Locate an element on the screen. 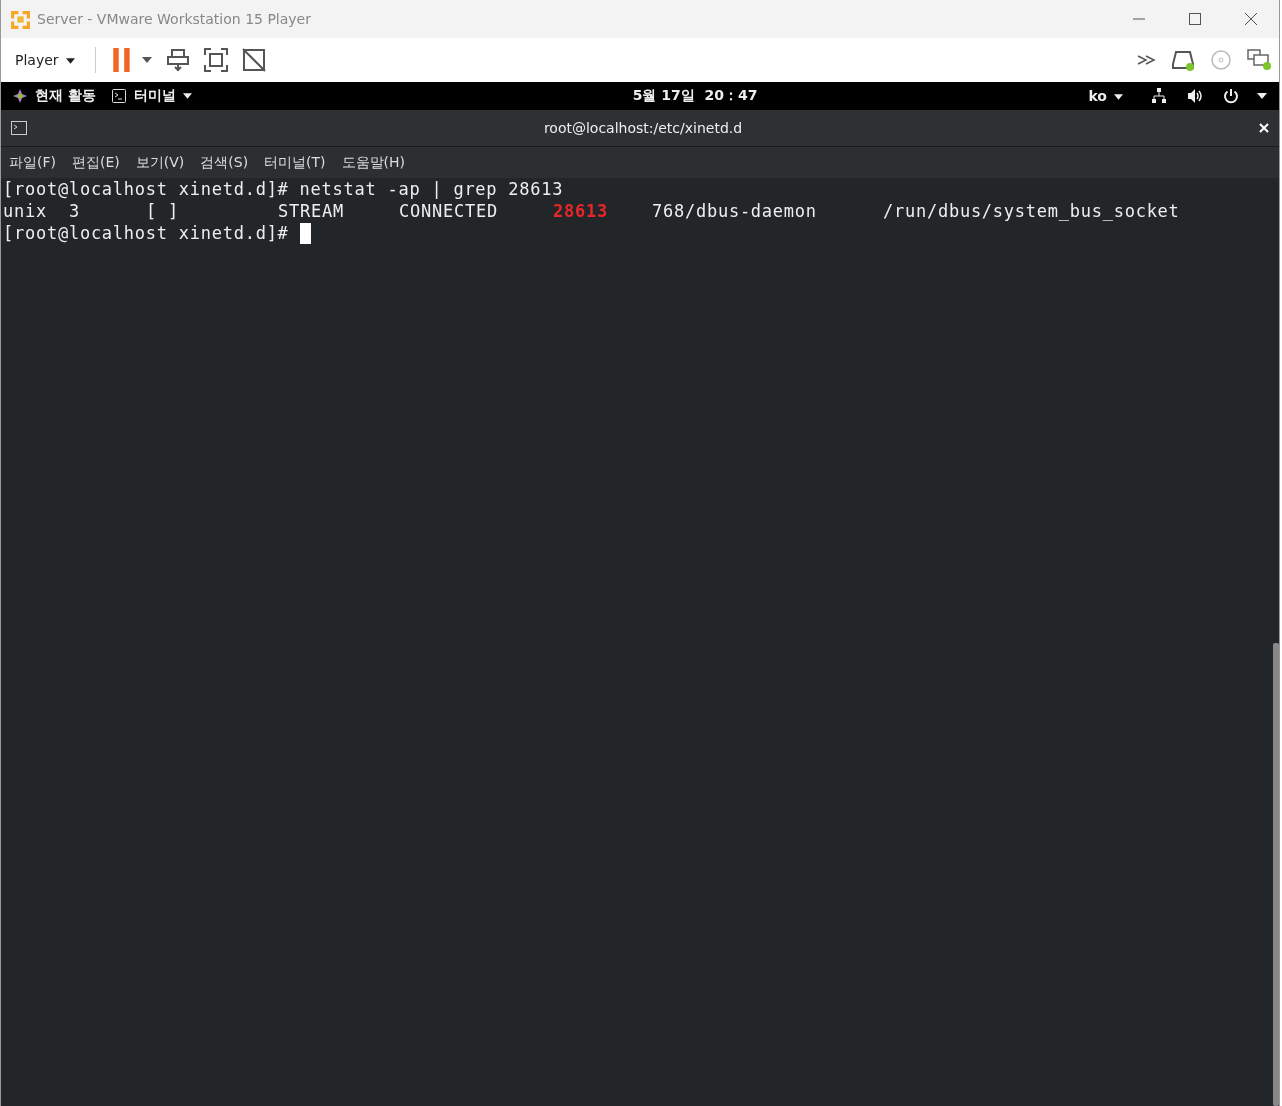 This screenshot has width=1282, height=1106. terminal-icon is located at coordinates (19, 128).